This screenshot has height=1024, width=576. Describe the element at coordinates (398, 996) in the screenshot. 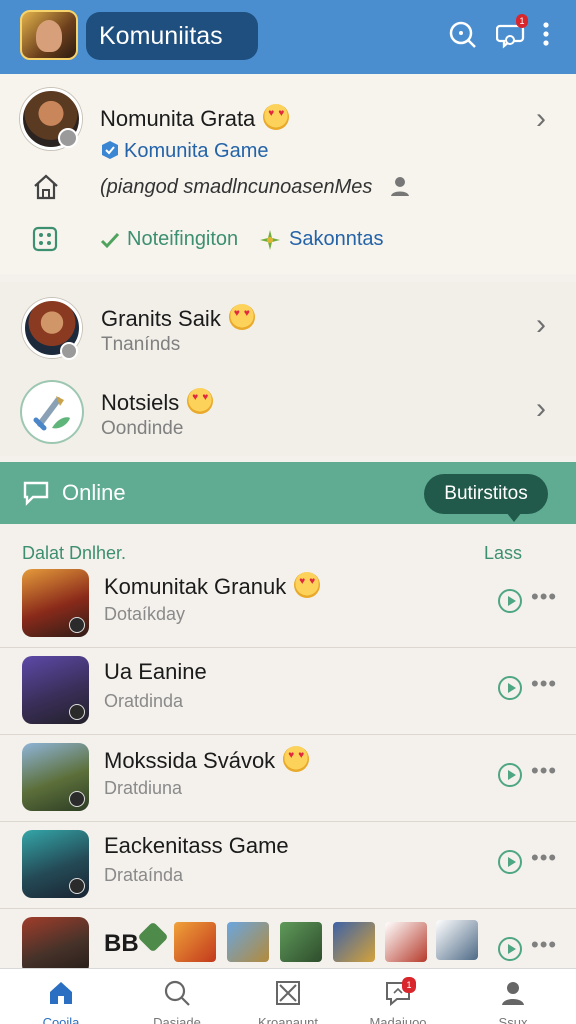

I see `nav-messages: 1 Madaiuoo` at that location.